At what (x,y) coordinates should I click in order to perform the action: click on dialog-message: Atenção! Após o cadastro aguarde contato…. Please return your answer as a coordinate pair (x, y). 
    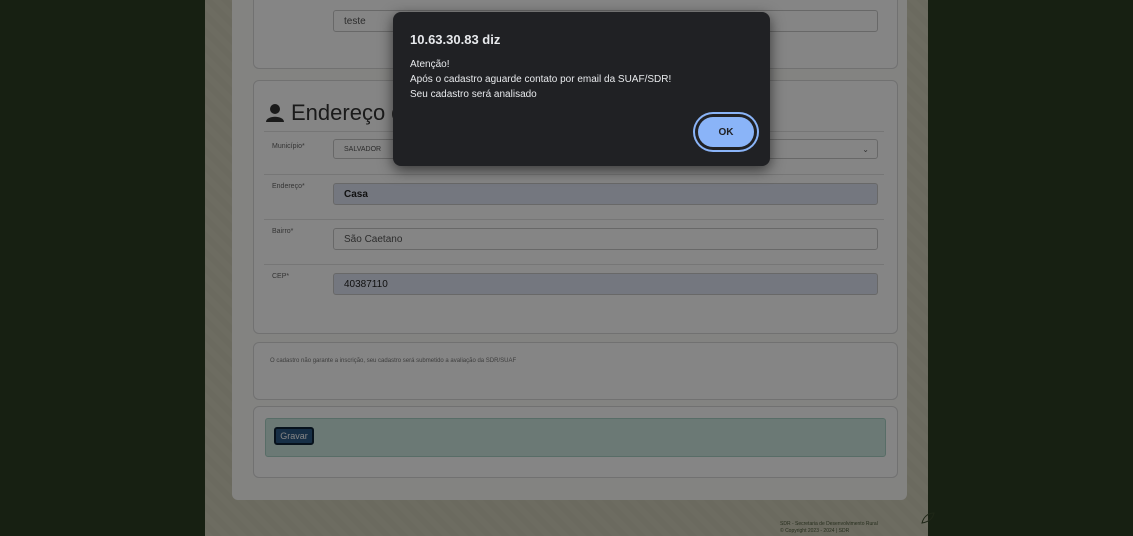
    Looking at the image, I should click on (541, 79).